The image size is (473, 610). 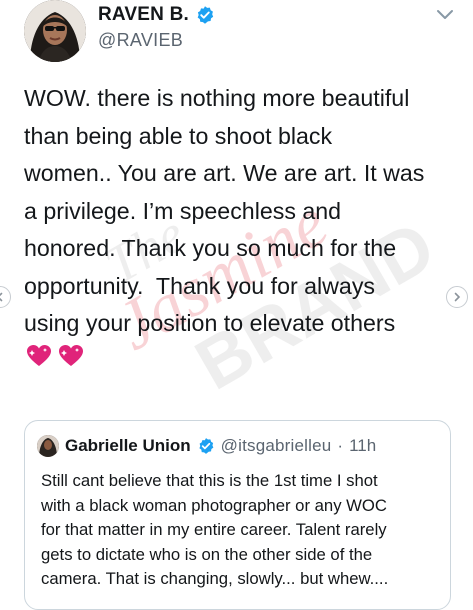 I want to click on avatar, so click(x=55, y=31).